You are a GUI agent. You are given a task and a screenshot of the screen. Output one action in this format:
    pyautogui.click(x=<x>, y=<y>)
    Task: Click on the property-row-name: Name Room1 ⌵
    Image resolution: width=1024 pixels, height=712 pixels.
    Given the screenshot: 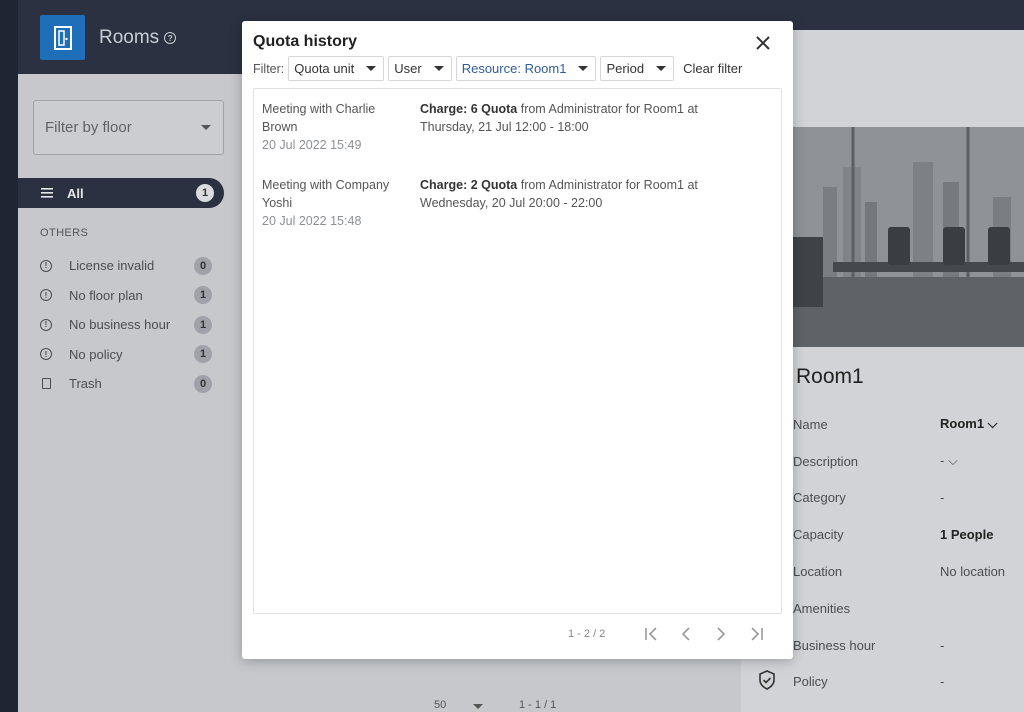 What is the action you would take?
    pyautogui.click(x=908, y=424)
    